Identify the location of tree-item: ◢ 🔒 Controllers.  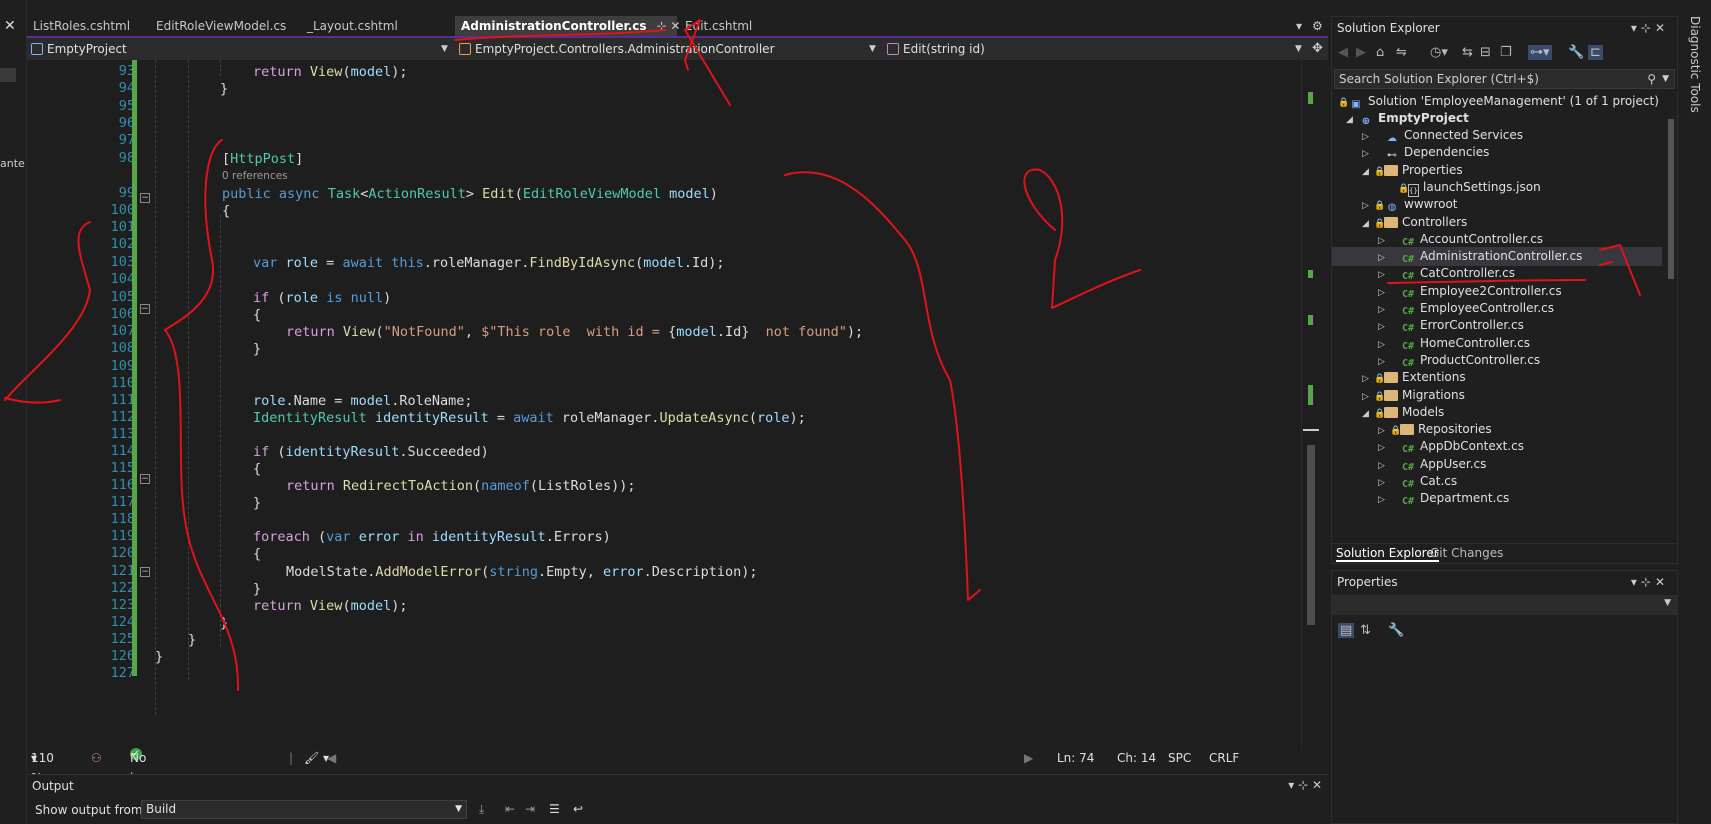
(1497, 222).